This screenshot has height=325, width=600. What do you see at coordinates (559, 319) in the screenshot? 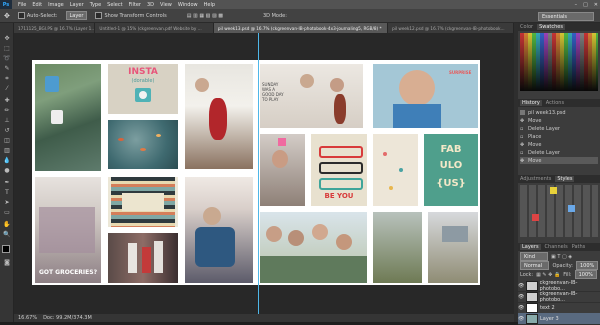
I see `layer-row-selected: 👁 Layer 3` at bounding box center [559, 319].